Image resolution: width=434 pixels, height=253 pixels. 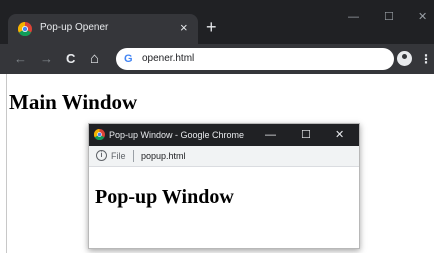 What do you see at coordinates (164, 197) in the screenshot?
I see `popup-heading: Pop-up Window` at bounding box center [164, 197].